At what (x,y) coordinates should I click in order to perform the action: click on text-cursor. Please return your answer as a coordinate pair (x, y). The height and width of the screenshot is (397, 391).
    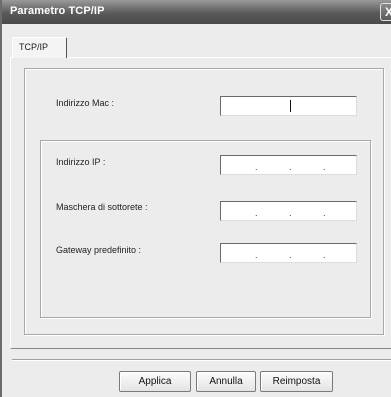
    Looking at the image, I should click on (290, 106).